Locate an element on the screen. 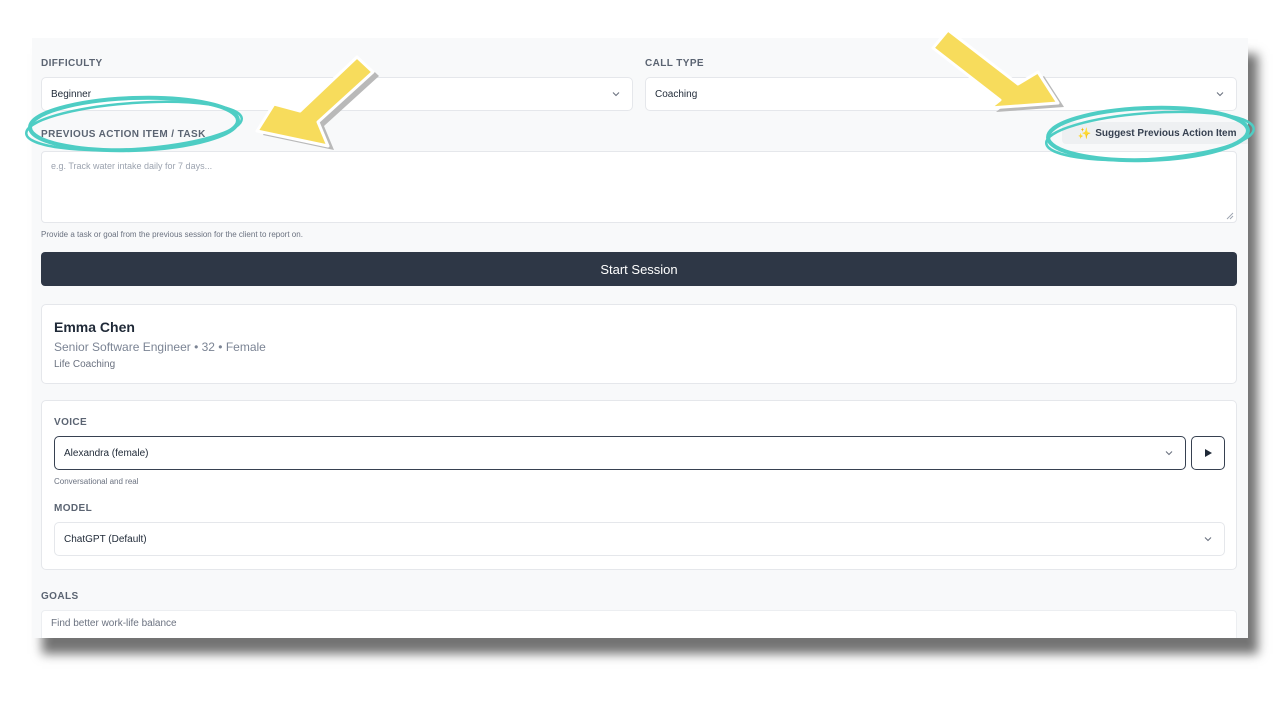 This screenshot has width=1280, height=720. suggest-previous-action-button: ✨ Suggest Previous Action Item is located at coordinates (1155, 133).